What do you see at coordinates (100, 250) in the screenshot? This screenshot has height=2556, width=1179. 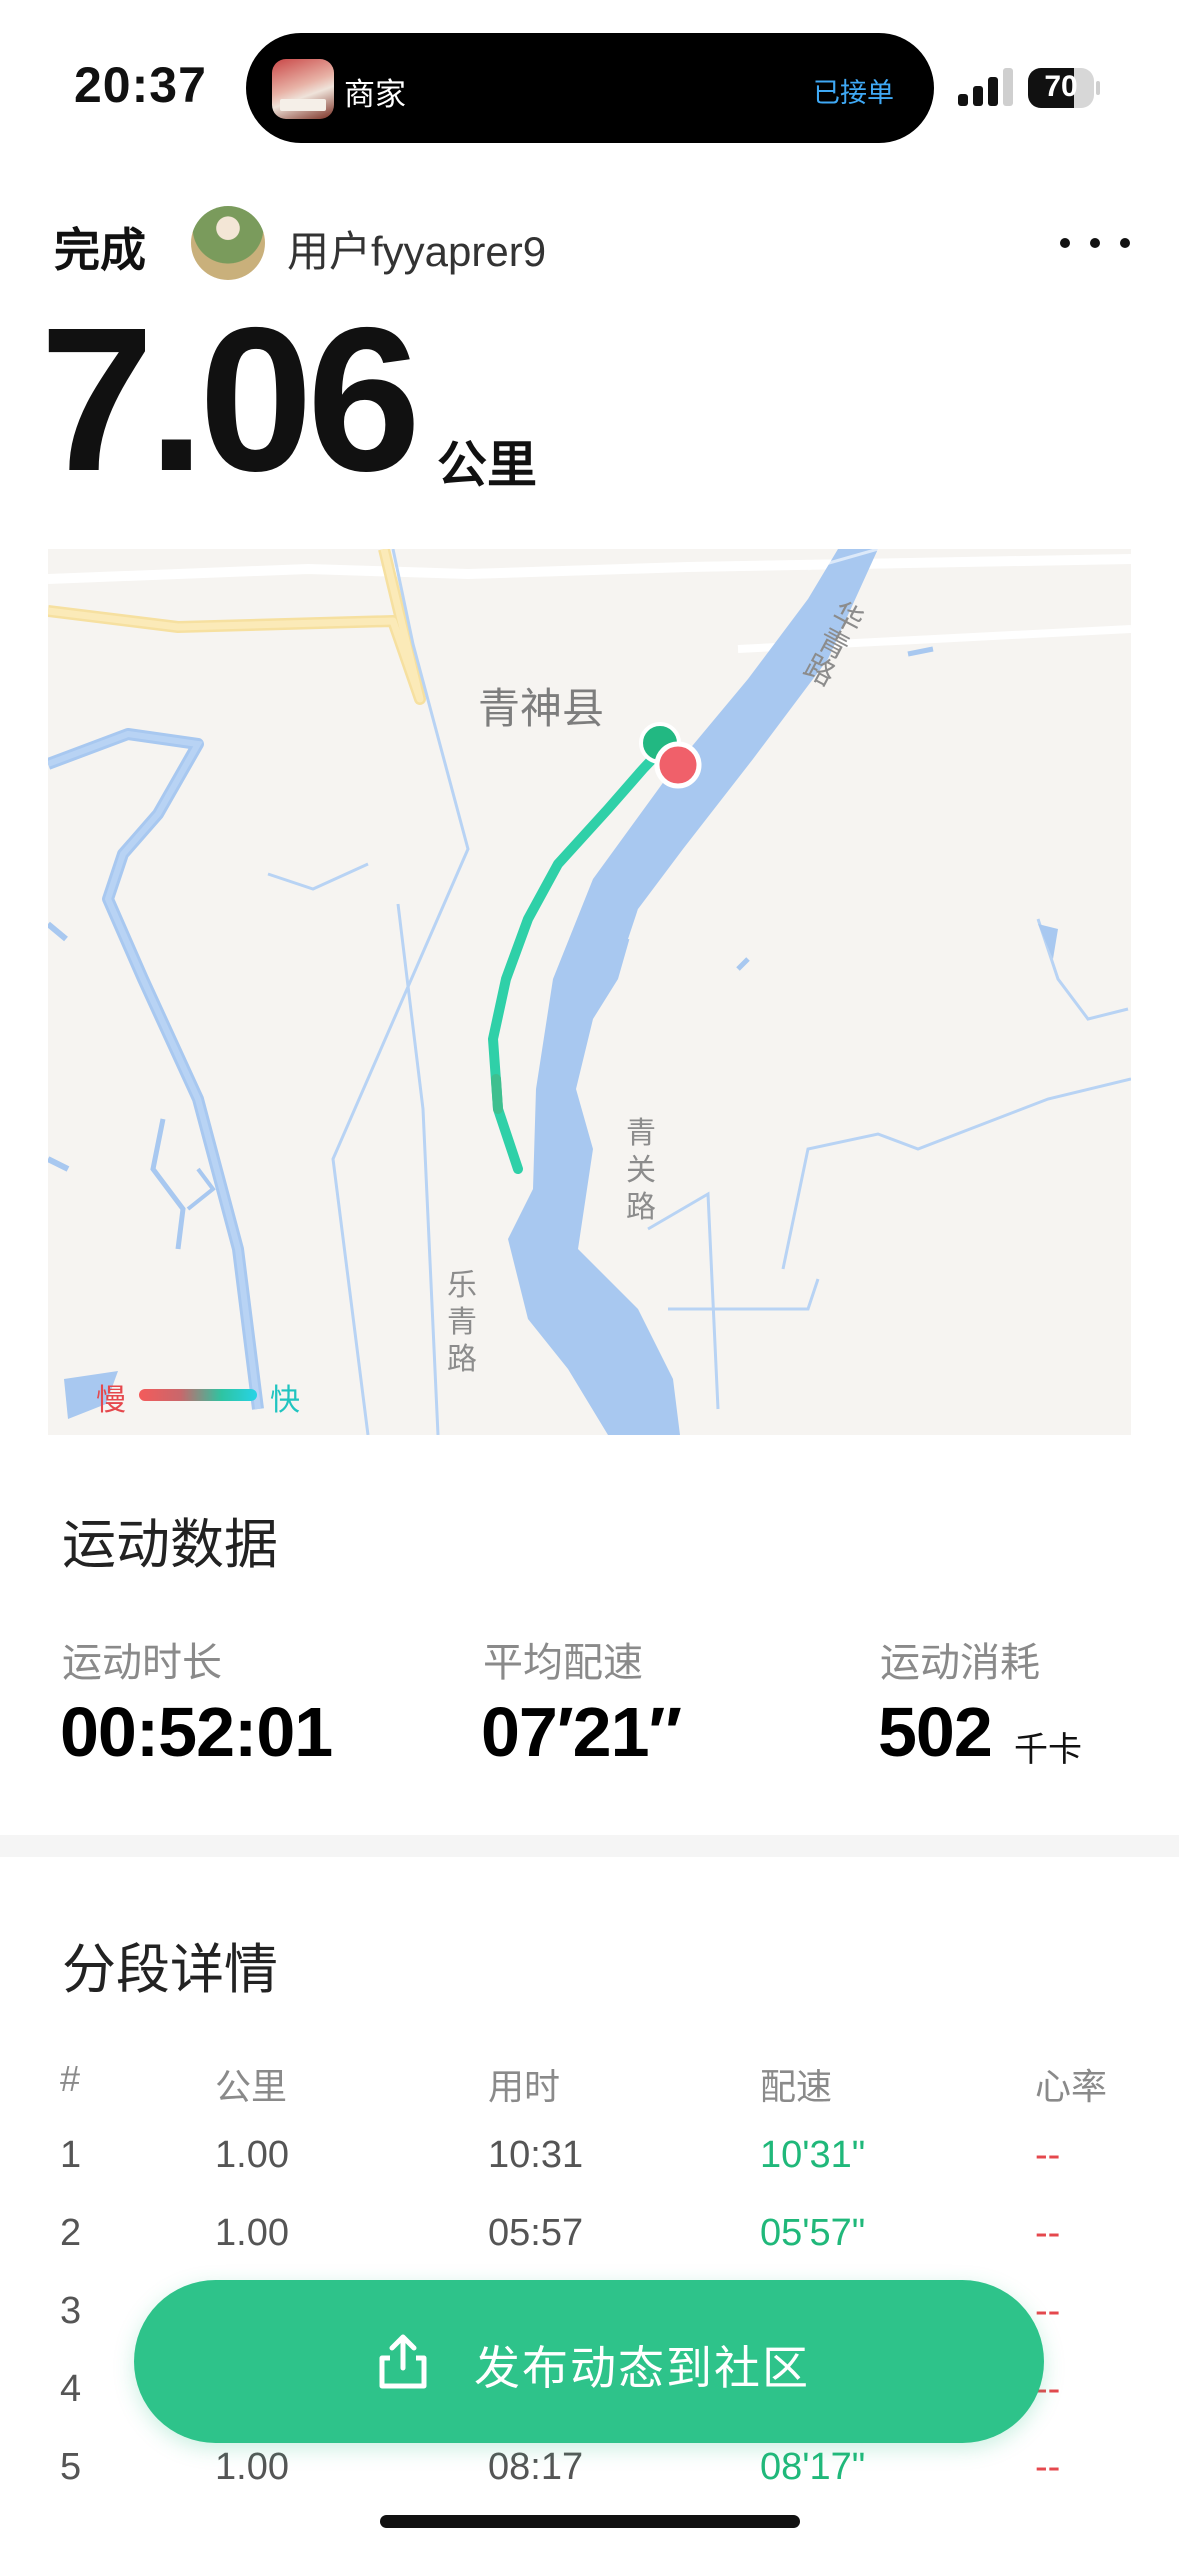 I see `done-label: 完成` at bounding box center [100, 250].